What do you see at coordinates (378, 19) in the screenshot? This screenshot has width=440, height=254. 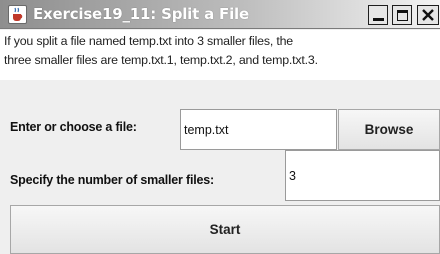 I see `minimize-icon` at bounding box center [378, 19].